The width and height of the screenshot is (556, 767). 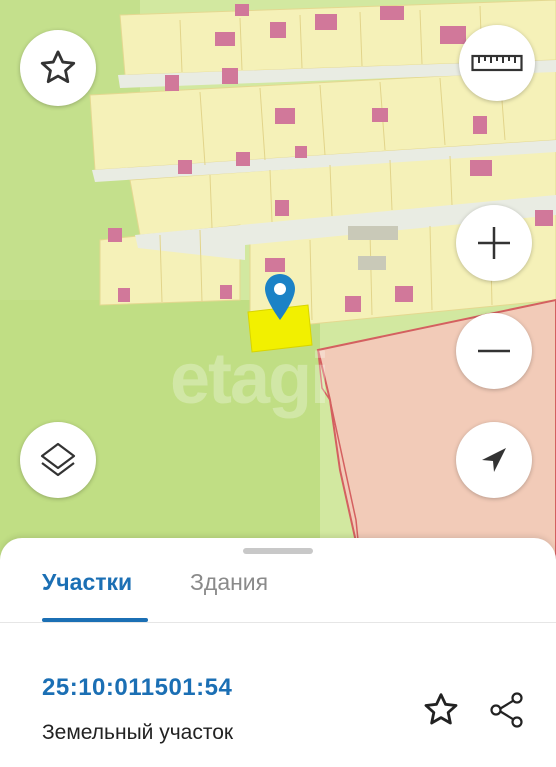 I want to click on locate-button, so click(x=494, y=460).